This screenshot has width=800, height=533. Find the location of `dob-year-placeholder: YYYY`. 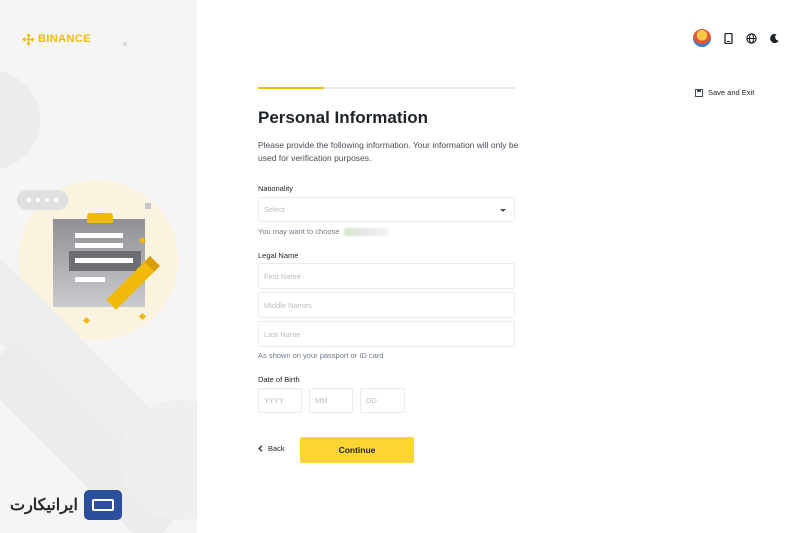

dob-year-placeholder: YYYY is located at coordinates (274, 400).